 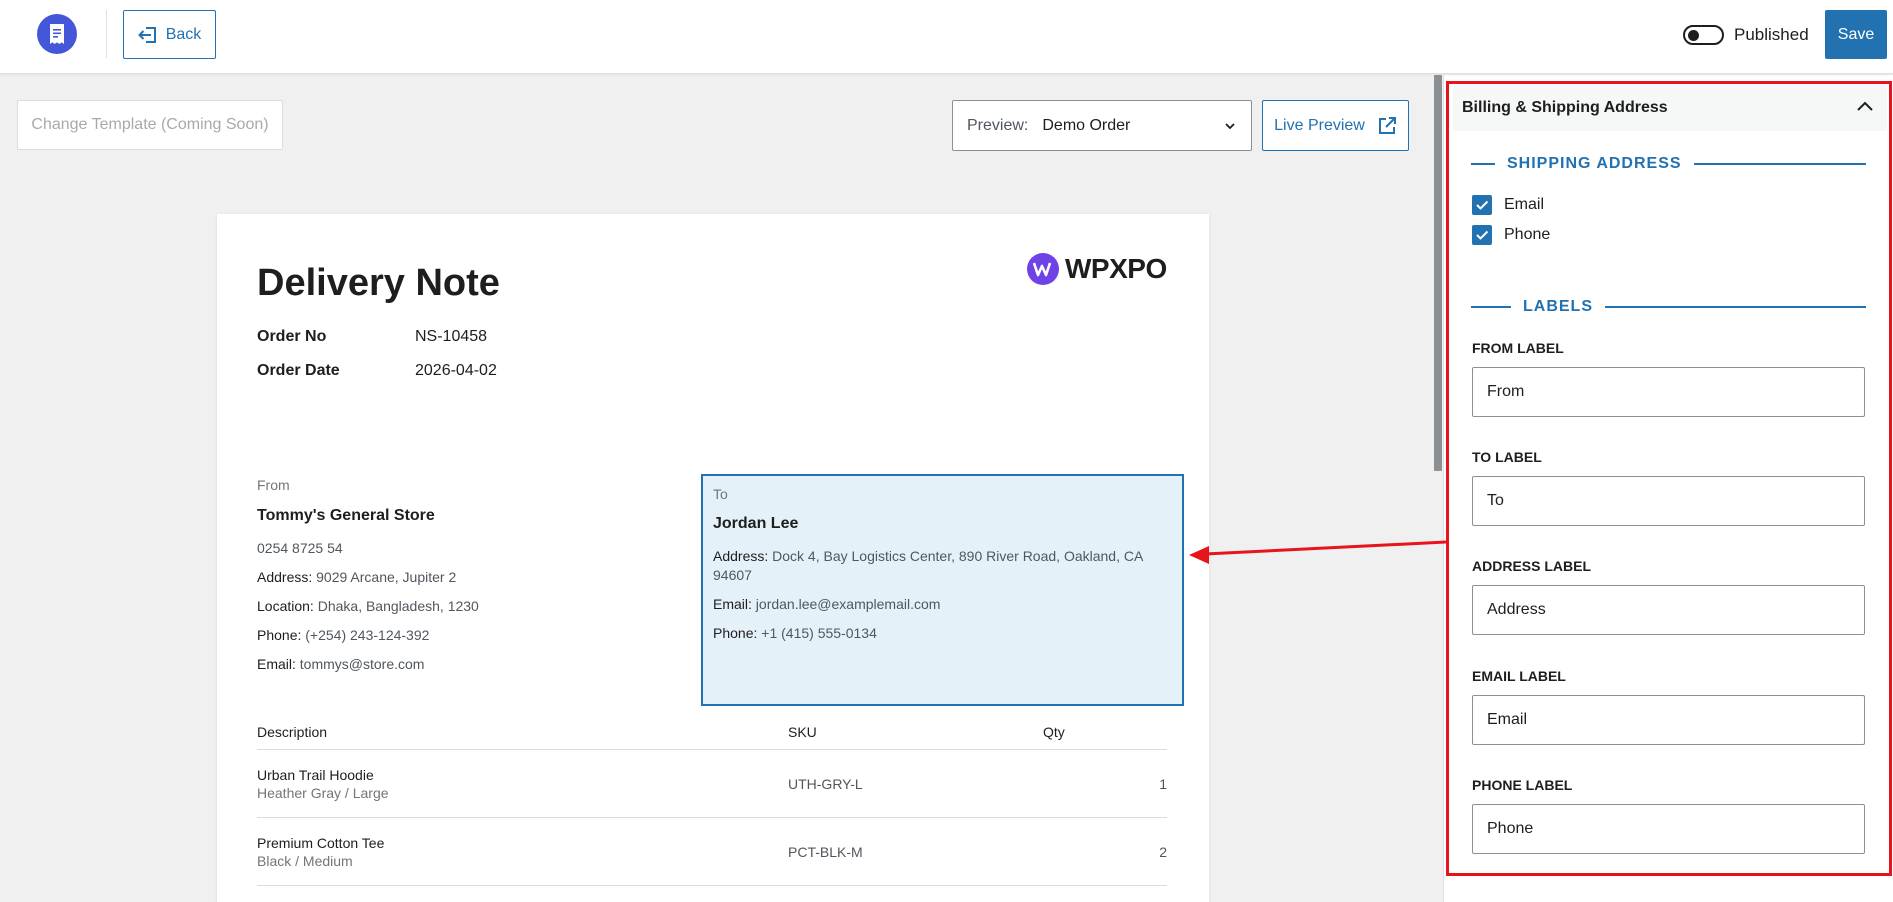 What do you see at coordinates (741, 556) in the screenshot?
I see `to-address-label: Address:` at bounding box center [741, 556].